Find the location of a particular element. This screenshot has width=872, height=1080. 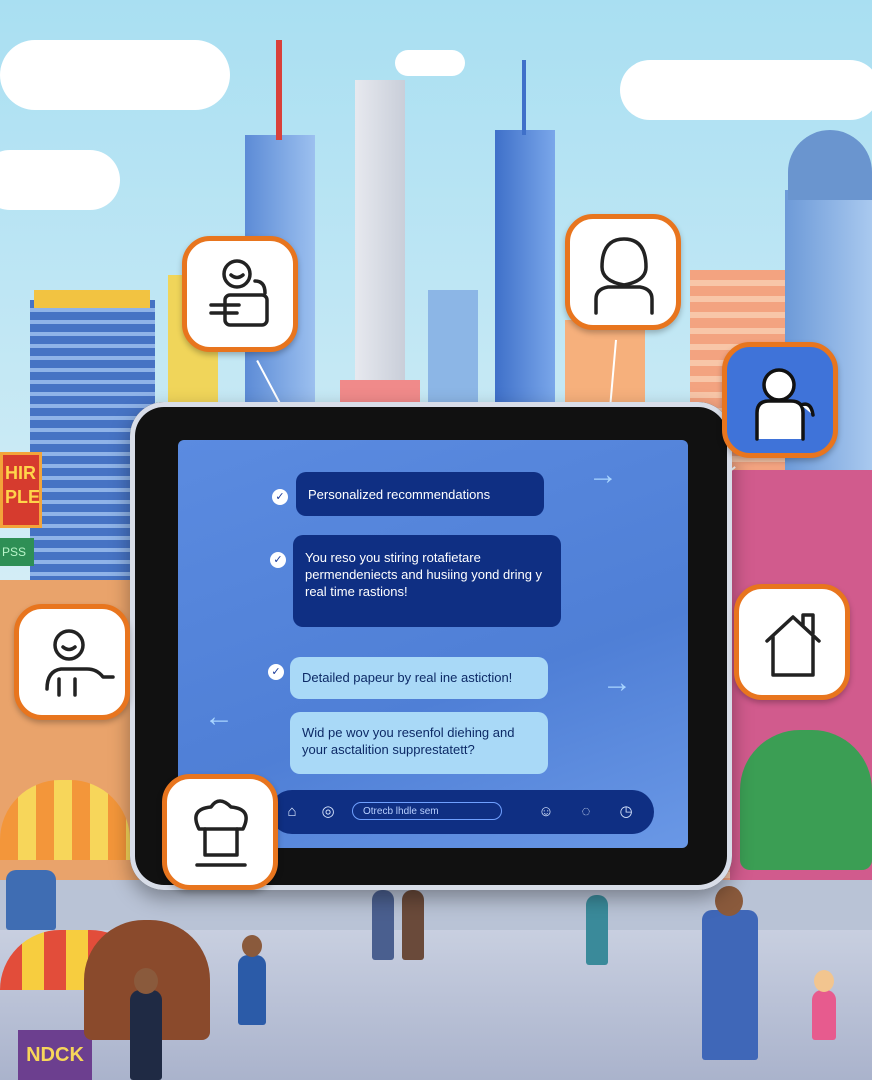

user-profile-icon is located at coordinates (623, 272).